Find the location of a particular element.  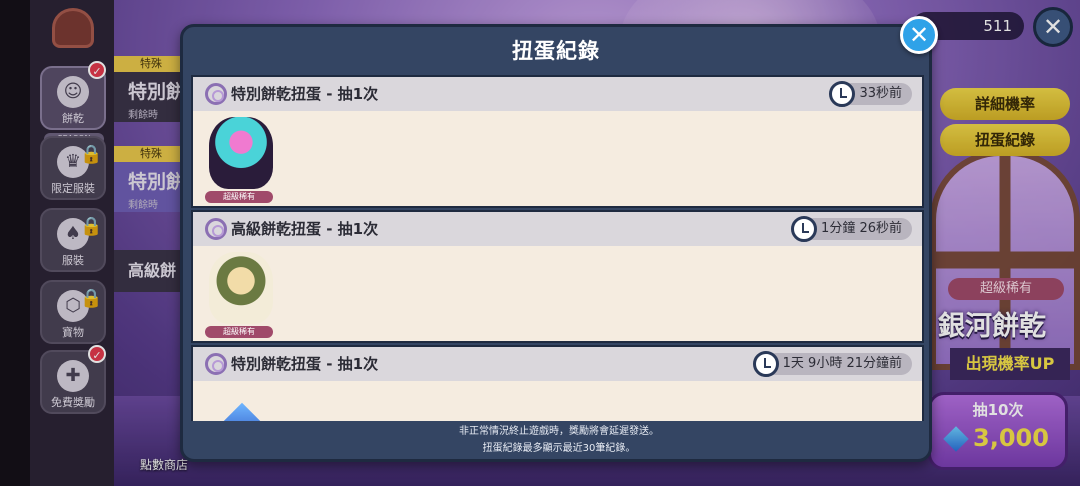

record-time: 1分鐘 26秒前 is located at coordinates (851, 229).